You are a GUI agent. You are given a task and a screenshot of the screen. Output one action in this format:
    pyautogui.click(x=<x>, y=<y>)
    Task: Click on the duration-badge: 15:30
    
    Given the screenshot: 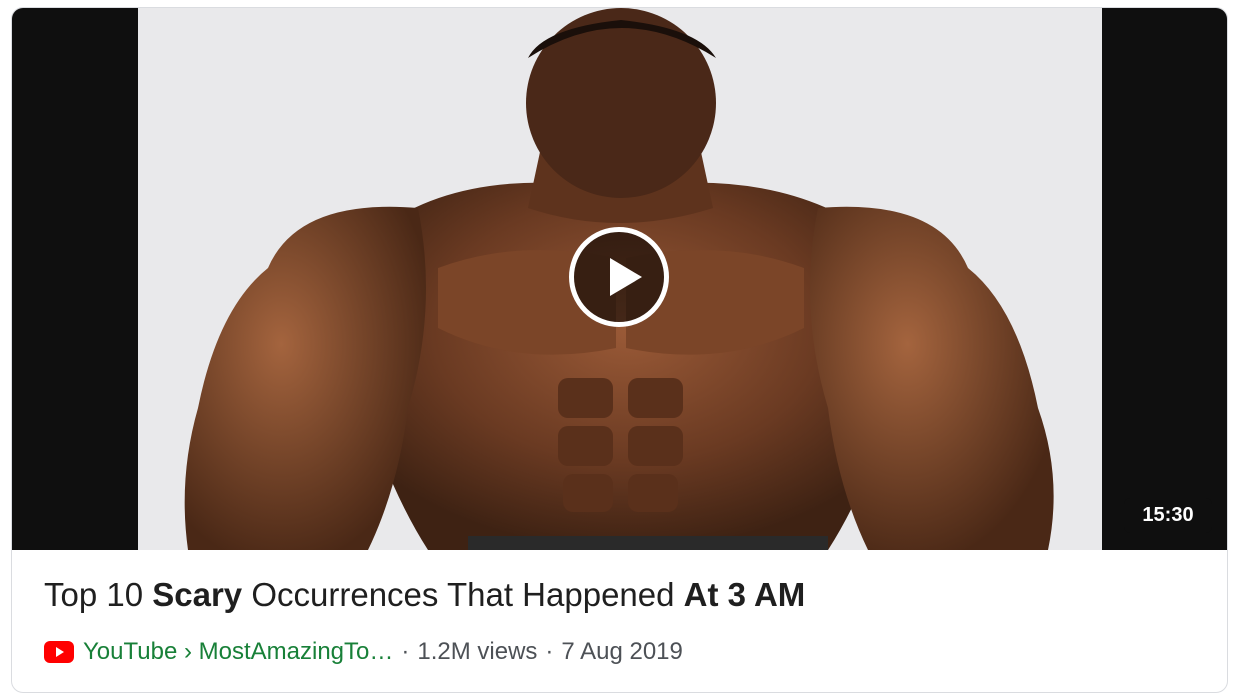 What is the action you would take?
    pyautogui.click(x=1168, y=515)
    